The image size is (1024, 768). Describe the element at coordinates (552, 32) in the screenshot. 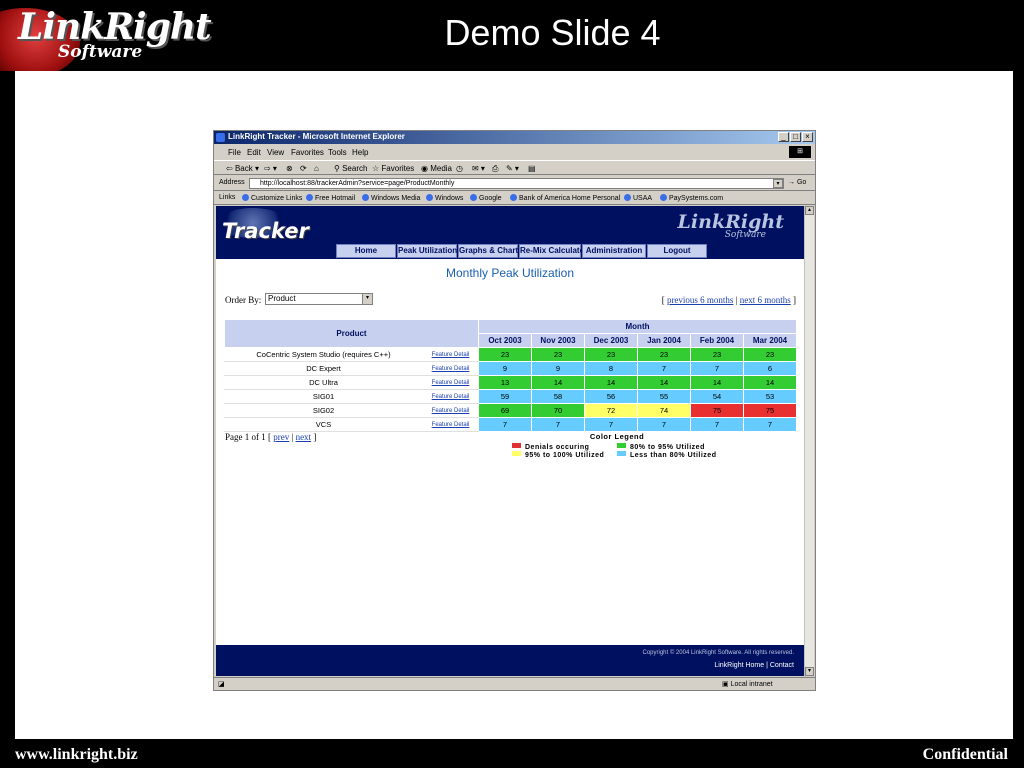

I see `slide-title: Demo Slide 4` at that location.